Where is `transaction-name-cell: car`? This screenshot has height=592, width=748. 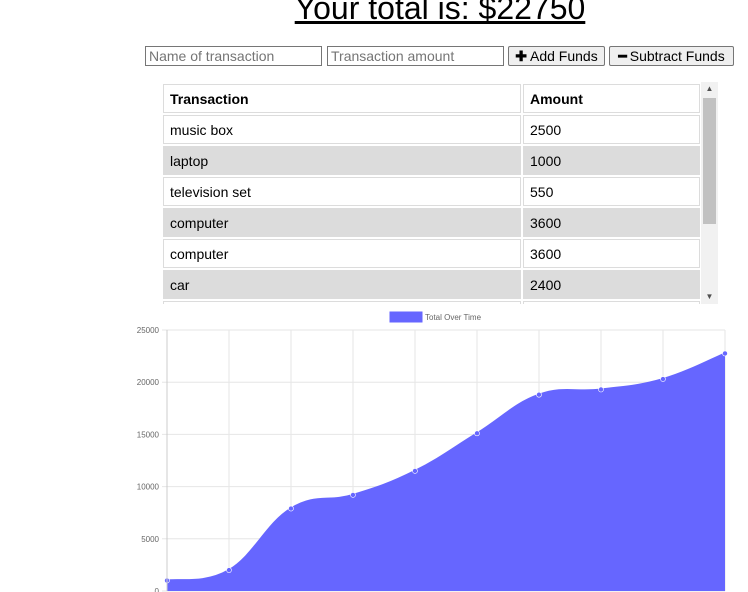 transaction-name-cell: car is located at coordinates (342, 284).